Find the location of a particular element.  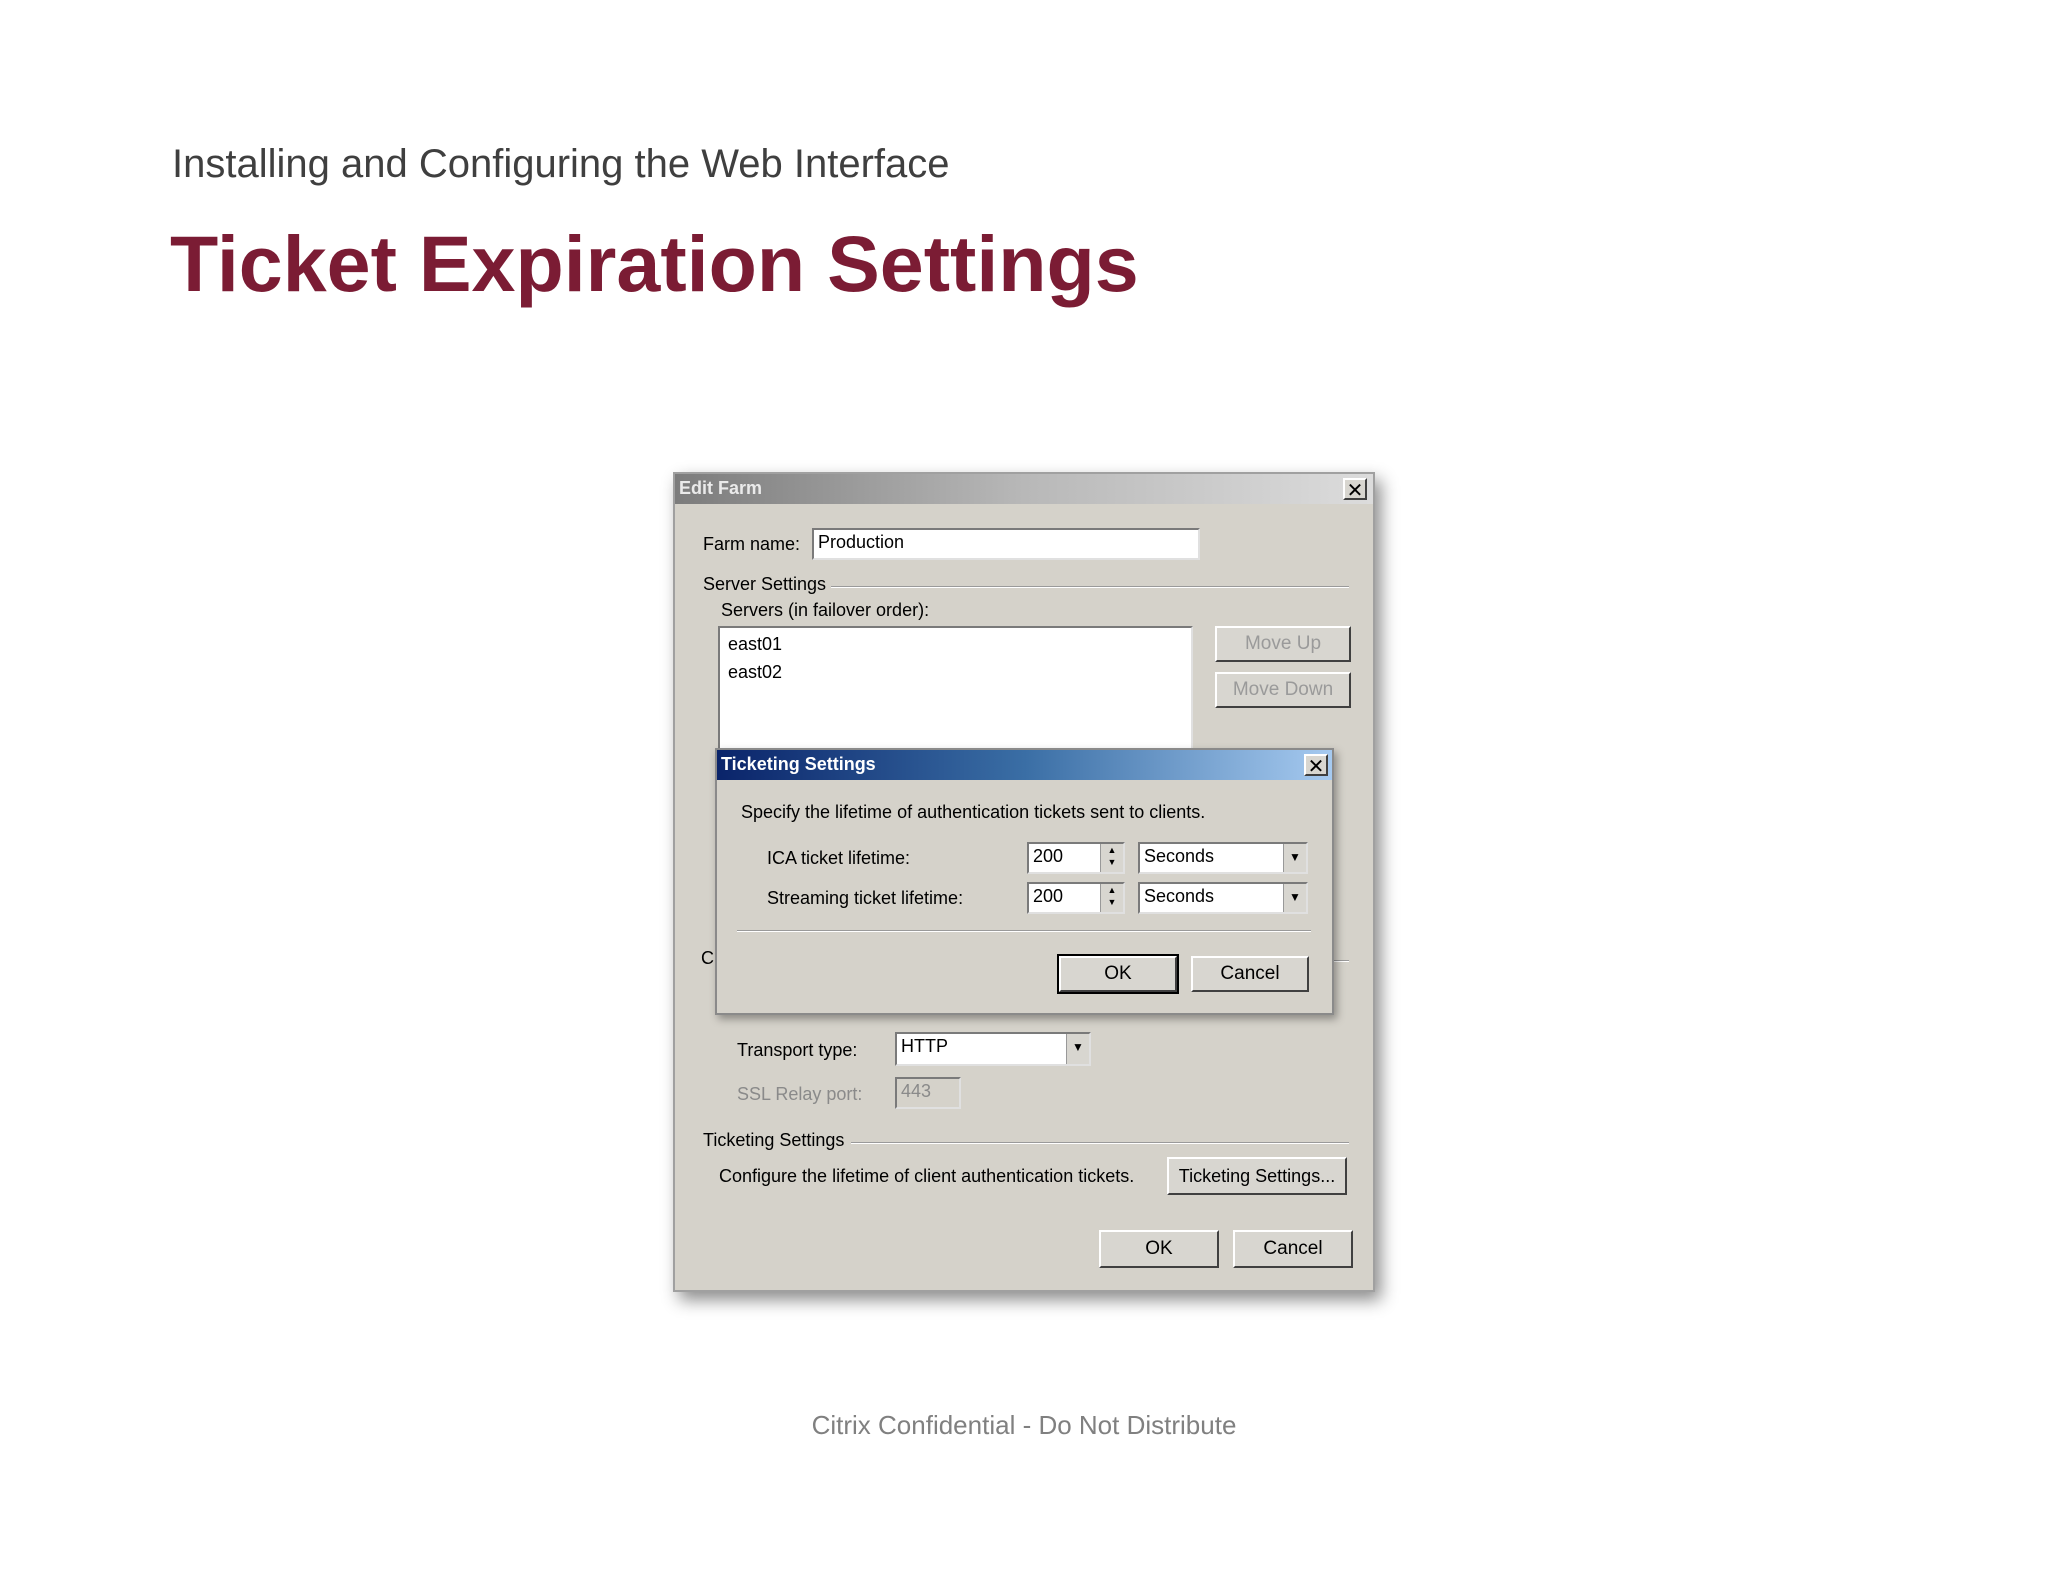

server-settings-heading: Server Settings is located at coordinates (765, 584).